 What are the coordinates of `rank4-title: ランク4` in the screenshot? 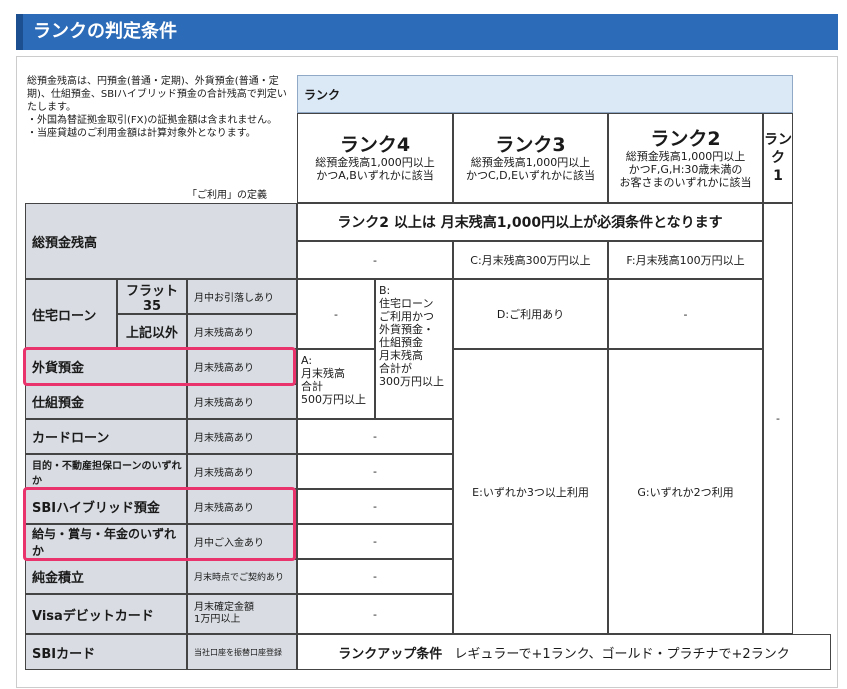 It's located at (375, 145).